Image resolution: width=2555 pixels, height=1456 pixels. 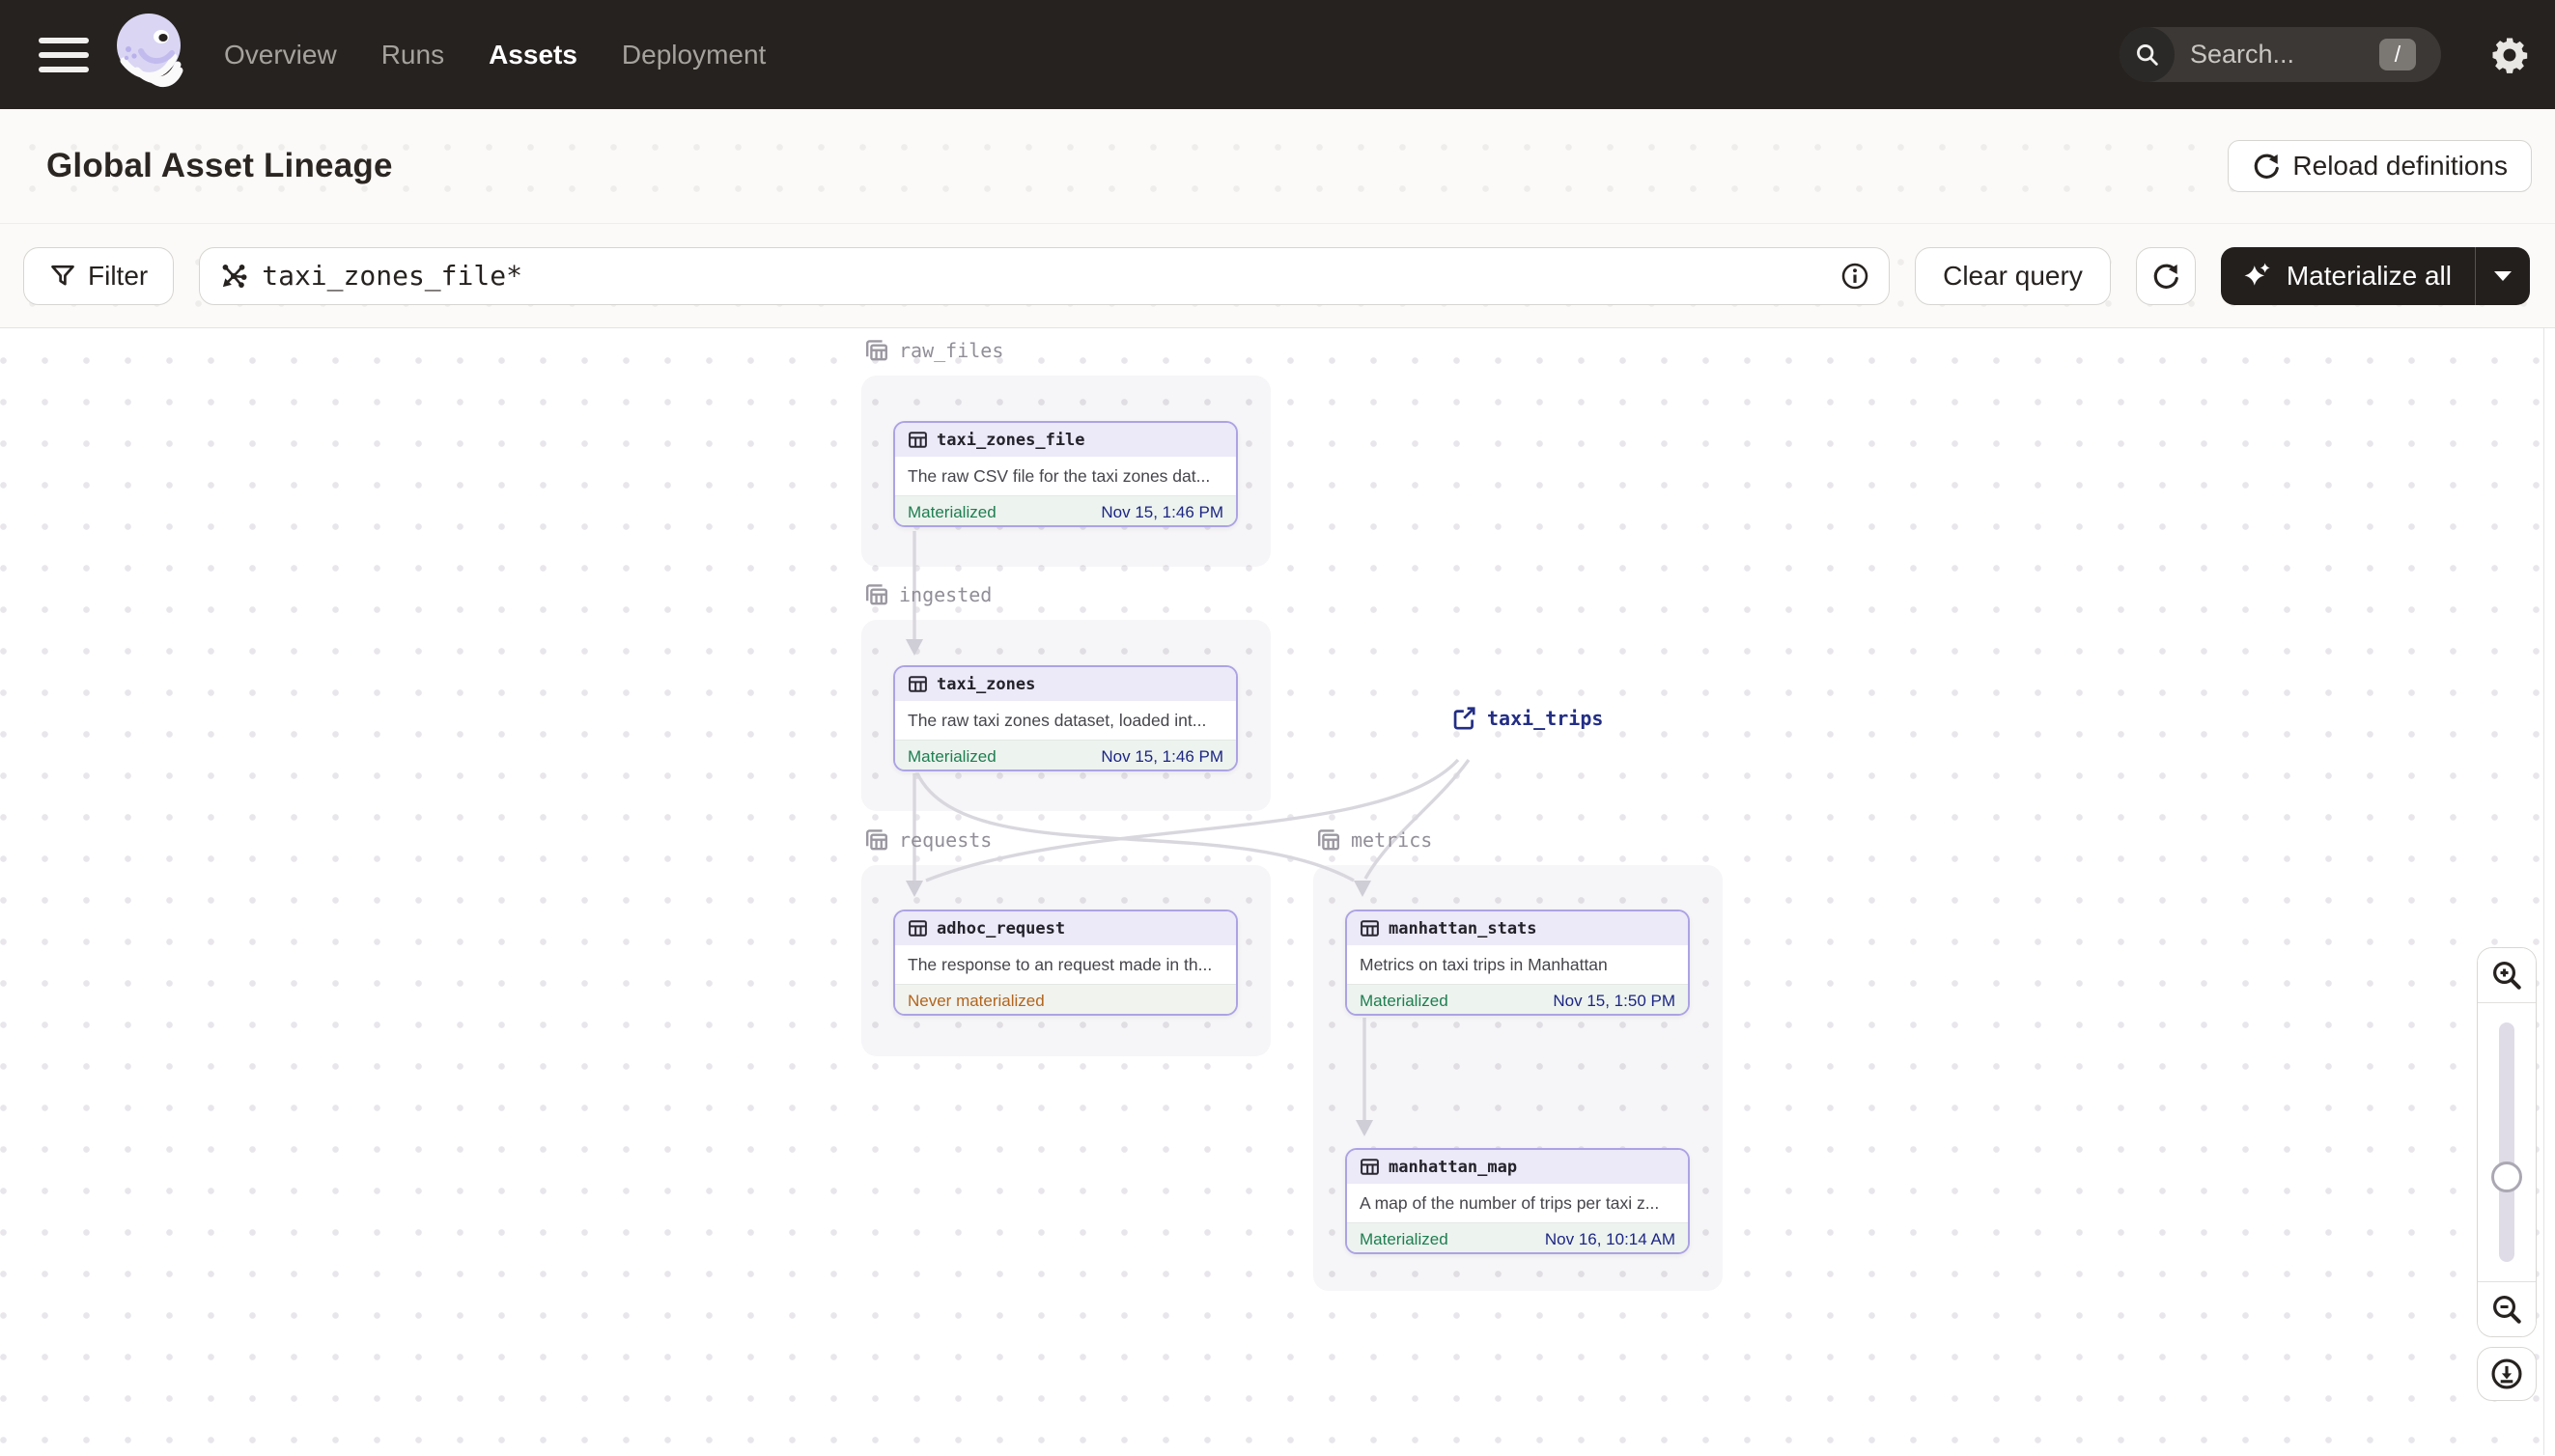 I want to click on materialize-all-label: Materialize all, so click(x=2369, y=275).